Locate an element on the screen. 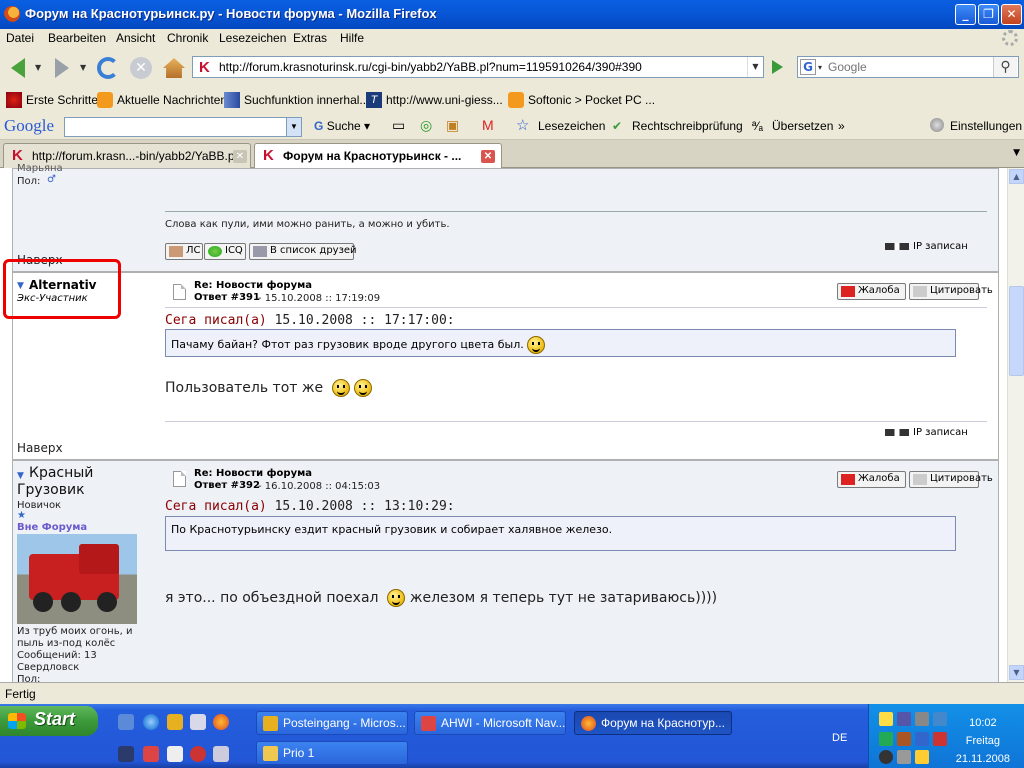 This screenshot has width=1024, height=768. clock: 10:02 Freitag 21.11.2008 is located at coordinates (983, 741).